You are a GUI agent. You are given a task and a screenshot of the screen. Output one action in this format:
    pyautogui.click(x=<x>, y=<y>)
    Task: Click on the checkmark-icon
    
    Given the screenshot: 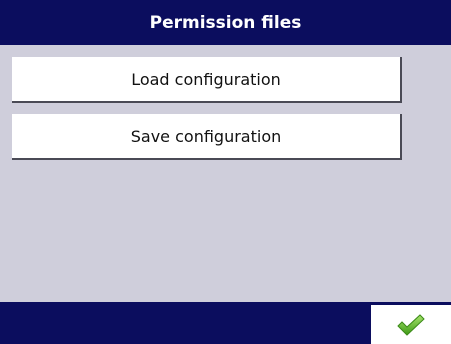 What is the action you would take?
    pyautogui.click(x=411, y=324)
    